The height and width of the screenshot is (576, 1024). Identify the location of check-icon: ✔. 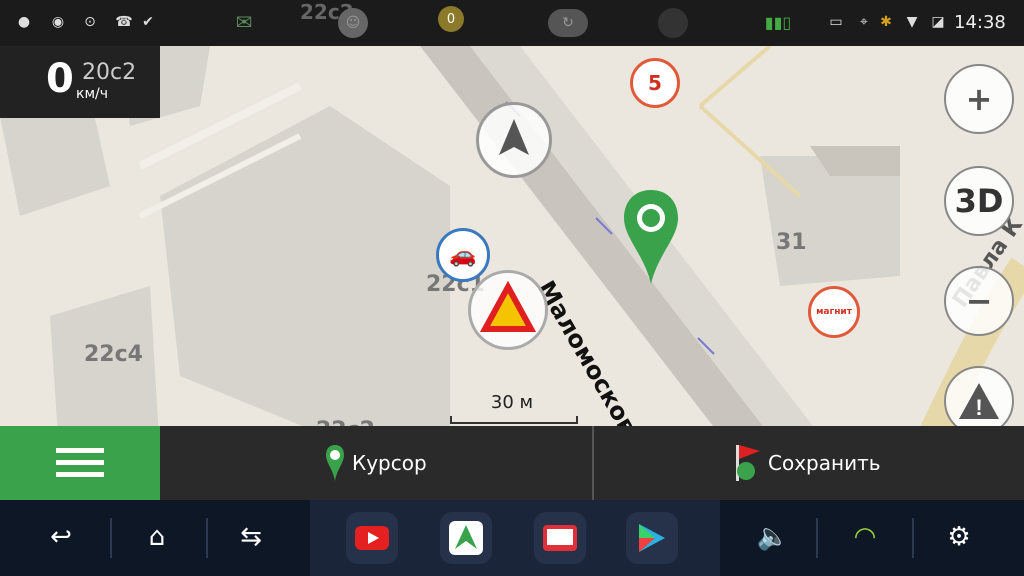
(148, 22).